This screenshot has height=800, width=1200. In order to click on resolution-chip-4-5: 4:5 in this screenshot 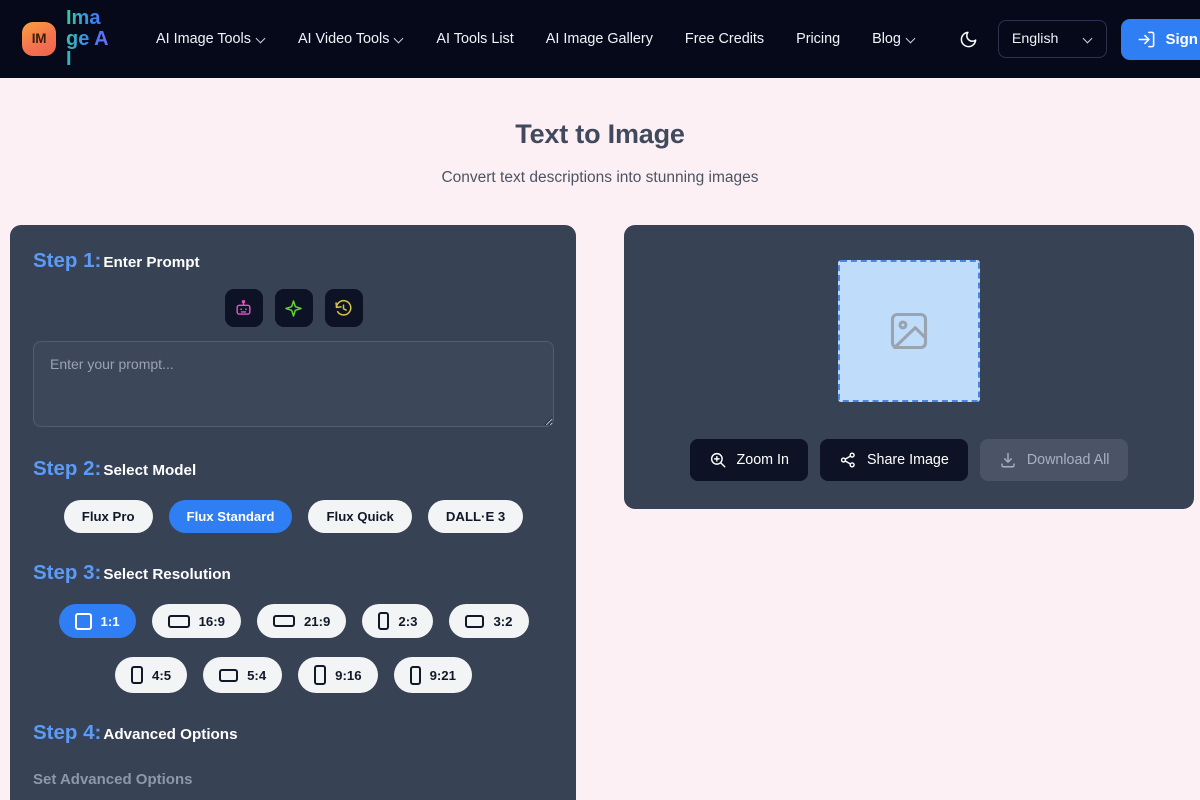, I will do `click(151, 675)`.